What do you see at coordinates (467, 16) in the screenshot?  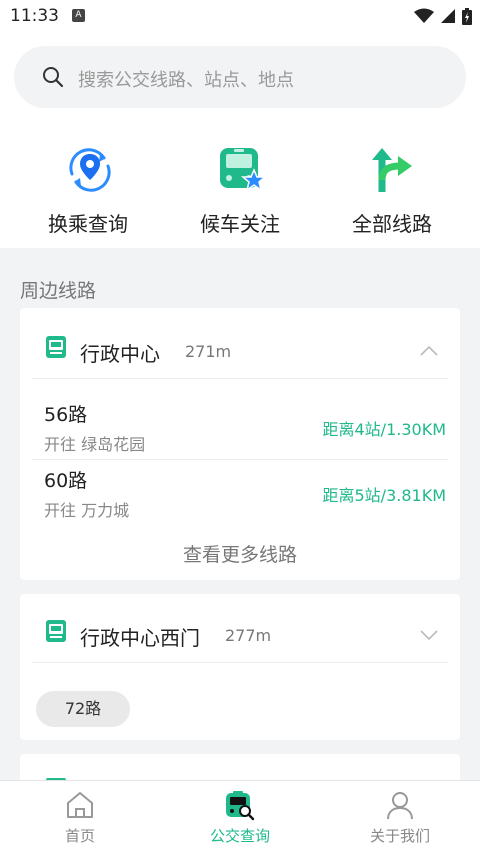 I see `battery-icon` at bounding box center [467, 16].